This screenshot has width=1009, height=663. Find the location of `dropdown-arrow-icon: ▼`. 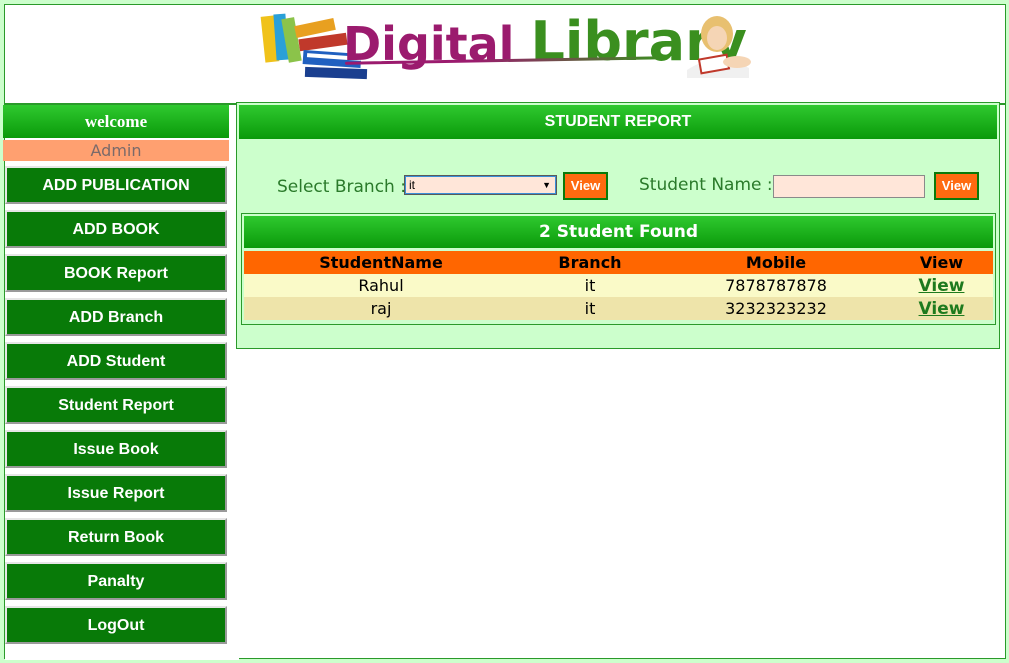

dropdown-arrow-icon: ▼ is located at coordinates (546, 185).